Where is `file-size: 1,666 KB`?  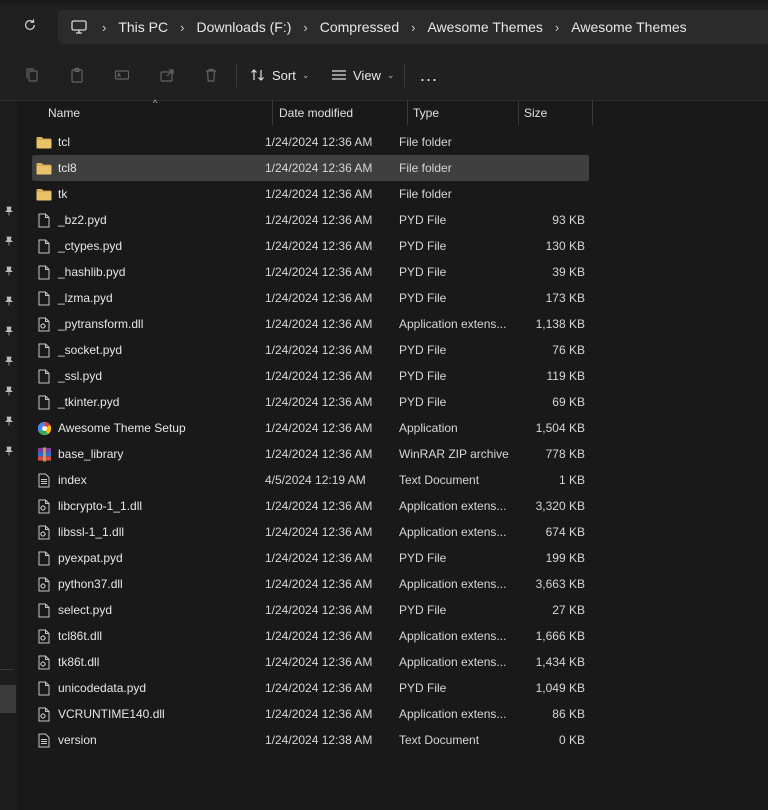
file-size: 1,666 KB is located at coordinates (560, 636).